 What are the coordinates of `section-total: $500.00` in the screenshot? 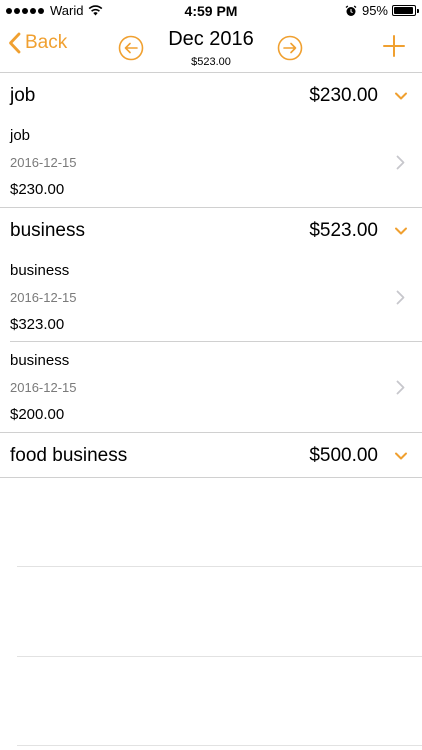 It's located at (343, 455).